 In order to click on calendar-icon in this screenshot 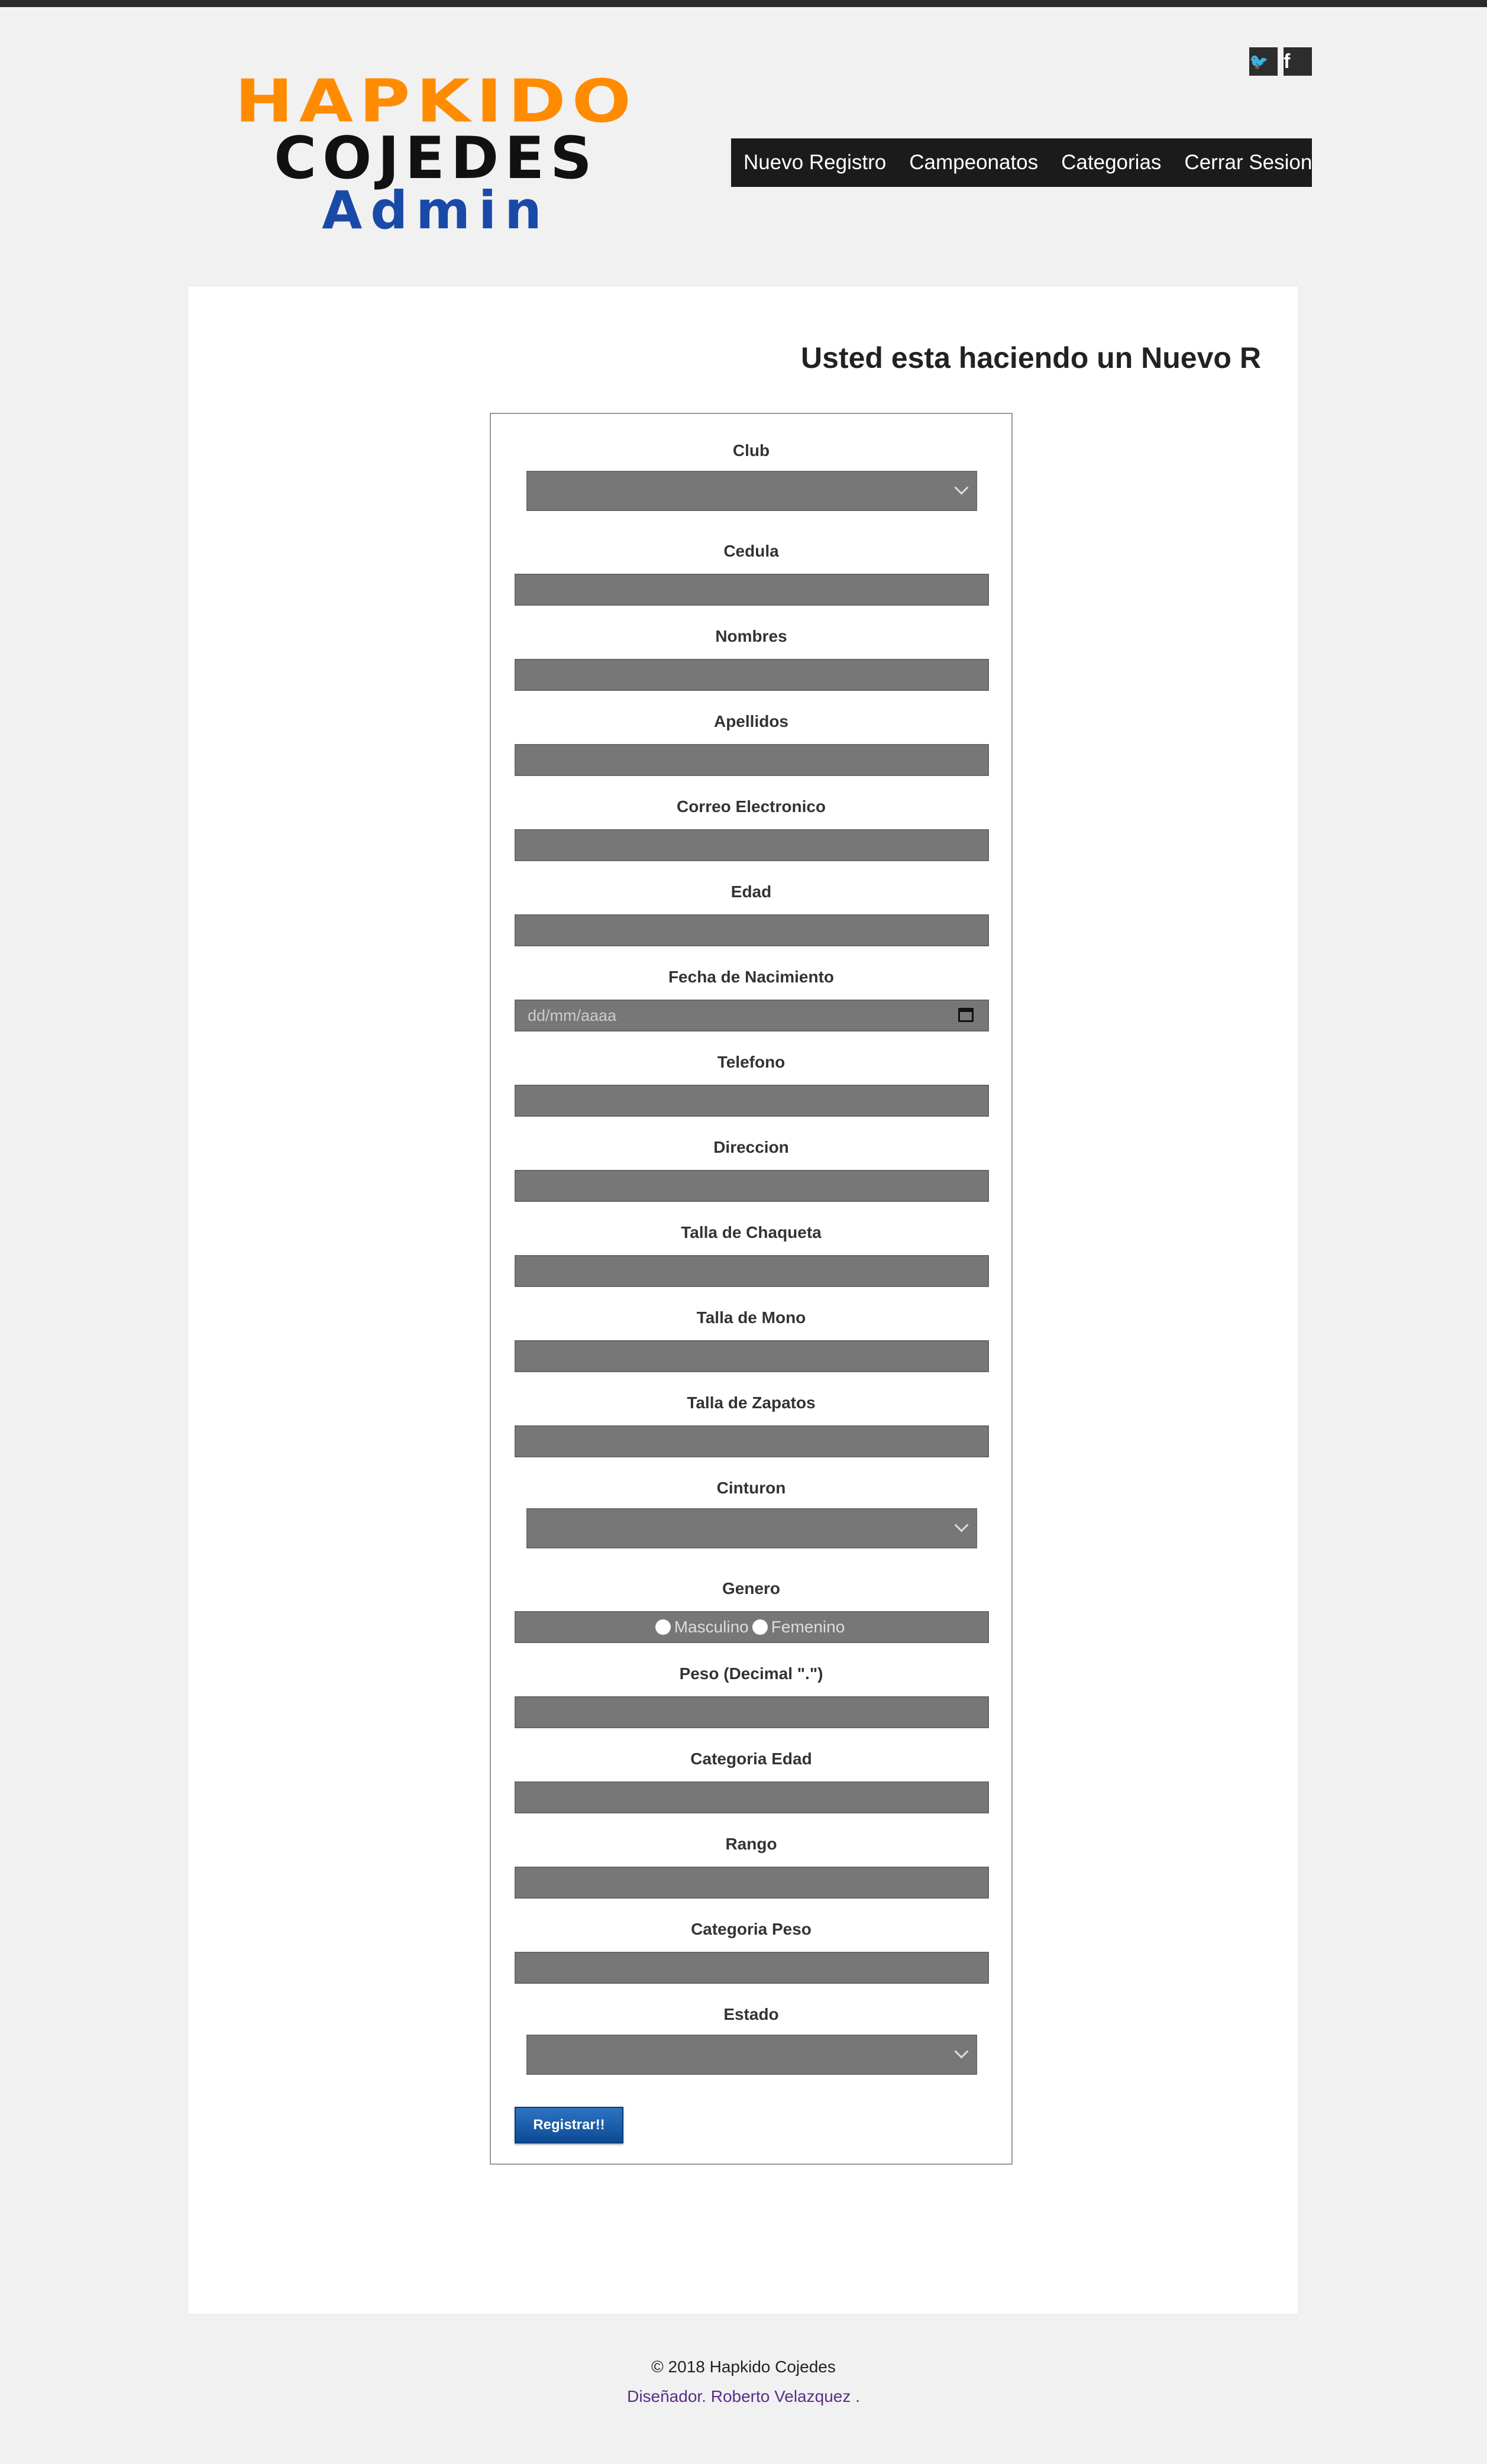, I will do `click(966, 1015)`.